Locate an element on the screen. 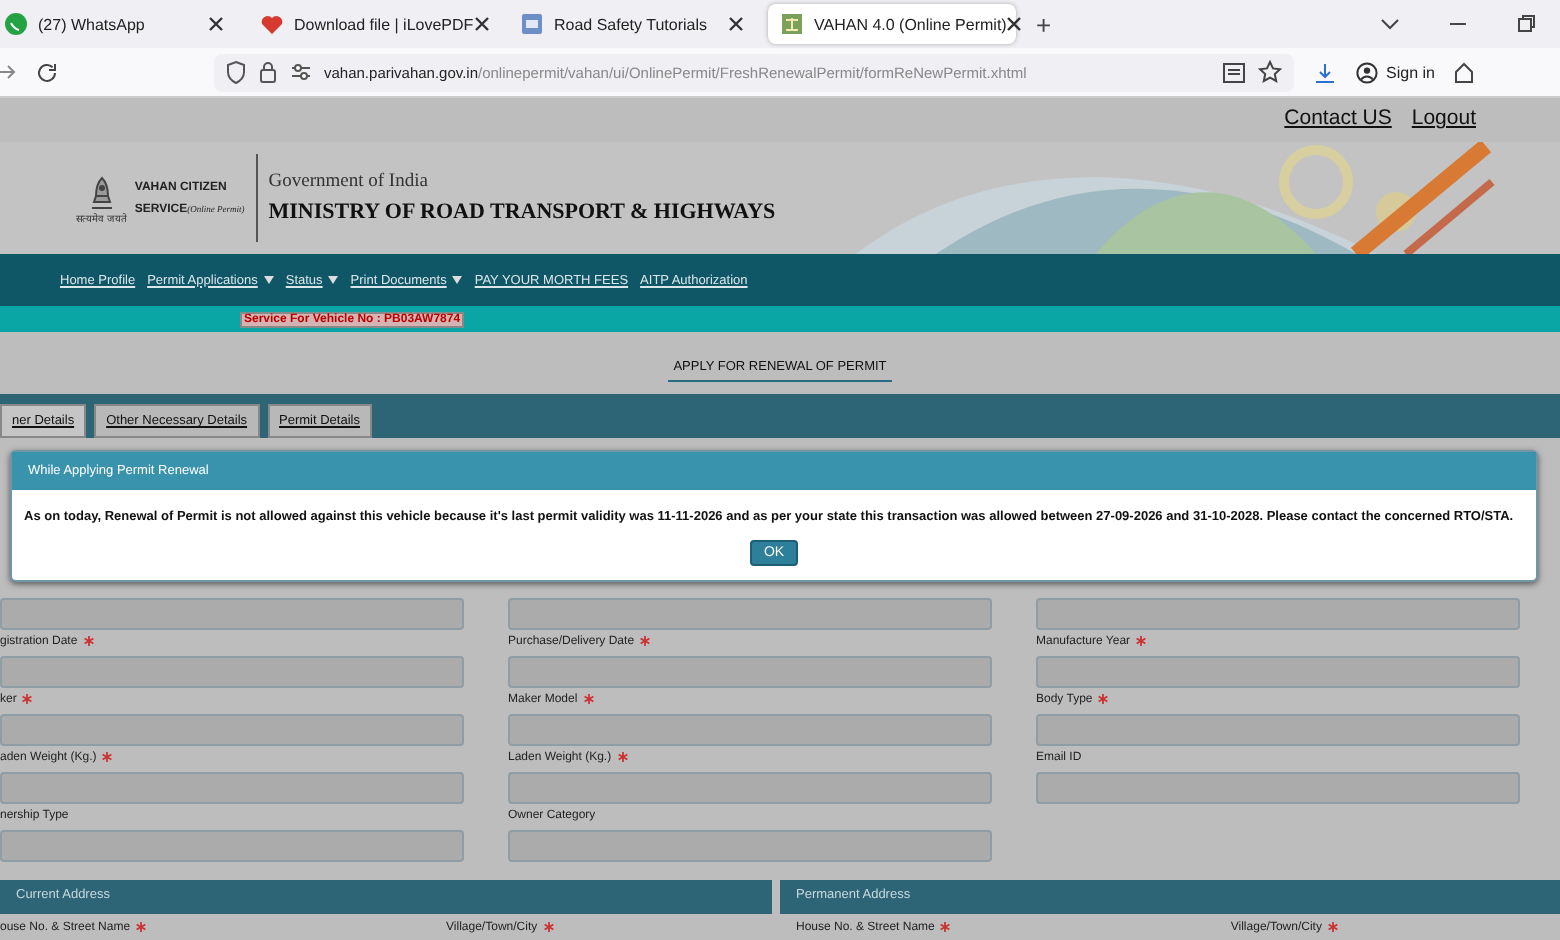  header-link: Contact US is located at coordinates (1338, 124).